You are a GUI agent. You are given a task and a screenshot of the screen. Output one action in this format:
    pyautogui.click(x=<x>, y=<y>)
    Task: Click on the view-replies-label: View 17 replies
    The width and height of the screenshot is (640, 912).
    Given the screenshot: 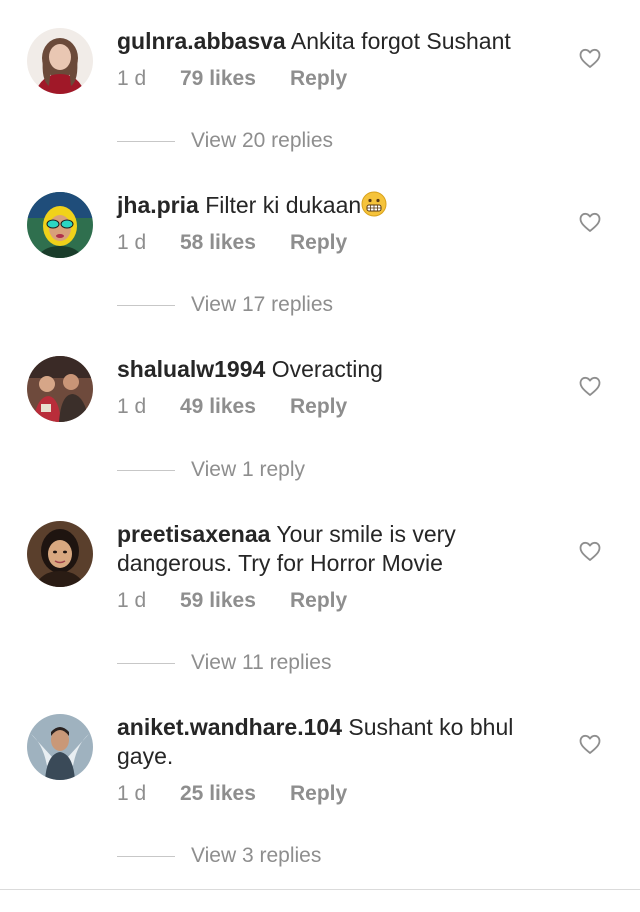 What is the action you would take?
    pyautogui.click(x=262, y=304)
    